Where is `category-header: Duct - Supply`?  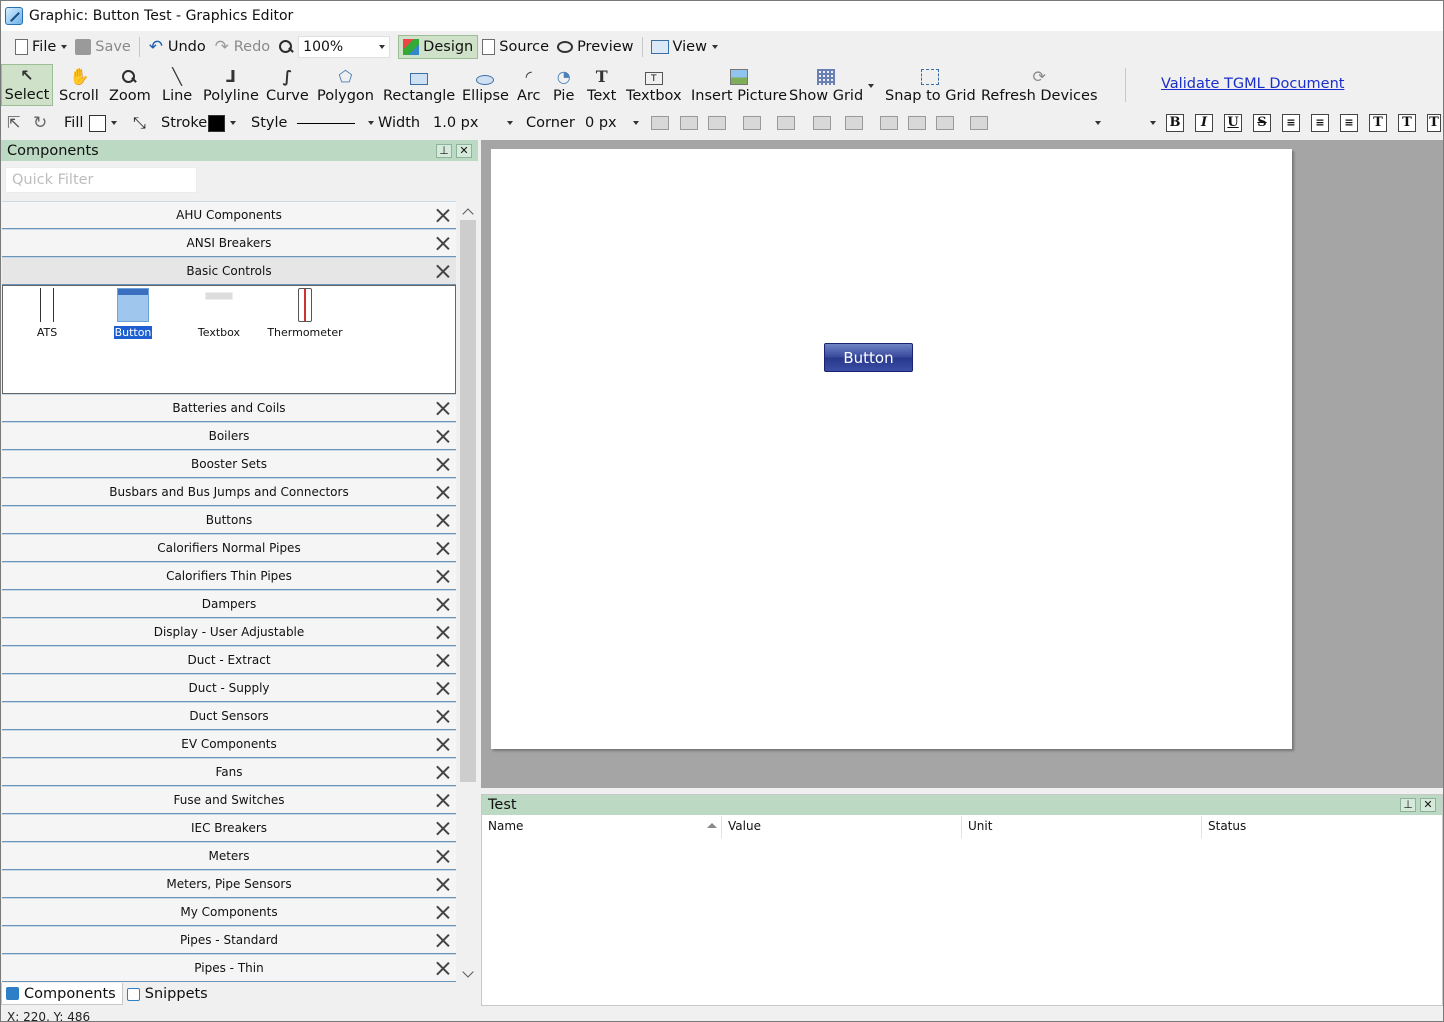 category-header: Duct - Supply is located at coordinates (229, 688).